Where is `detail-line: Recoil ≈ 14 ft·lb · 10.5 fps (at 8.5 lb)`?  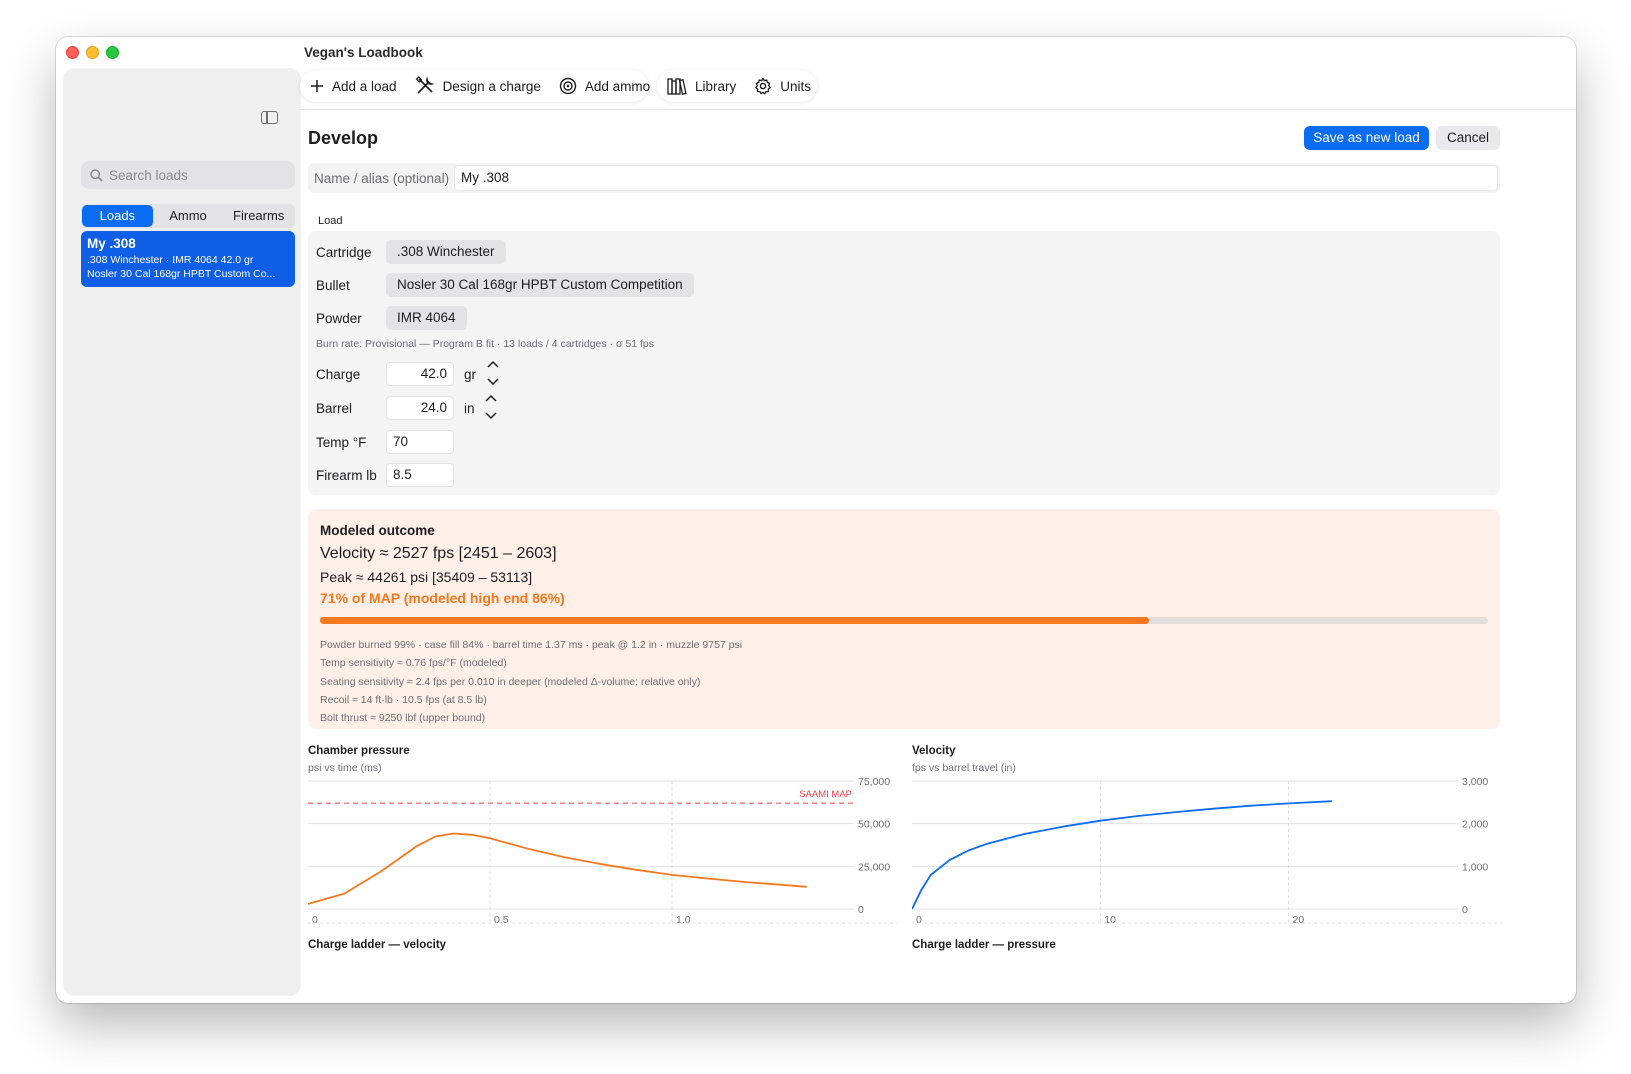
detail-line: Recoil ≈ 14 ft·lb · 10.5 fps (at 8.5 lb) is located at coordinates (403, 699).